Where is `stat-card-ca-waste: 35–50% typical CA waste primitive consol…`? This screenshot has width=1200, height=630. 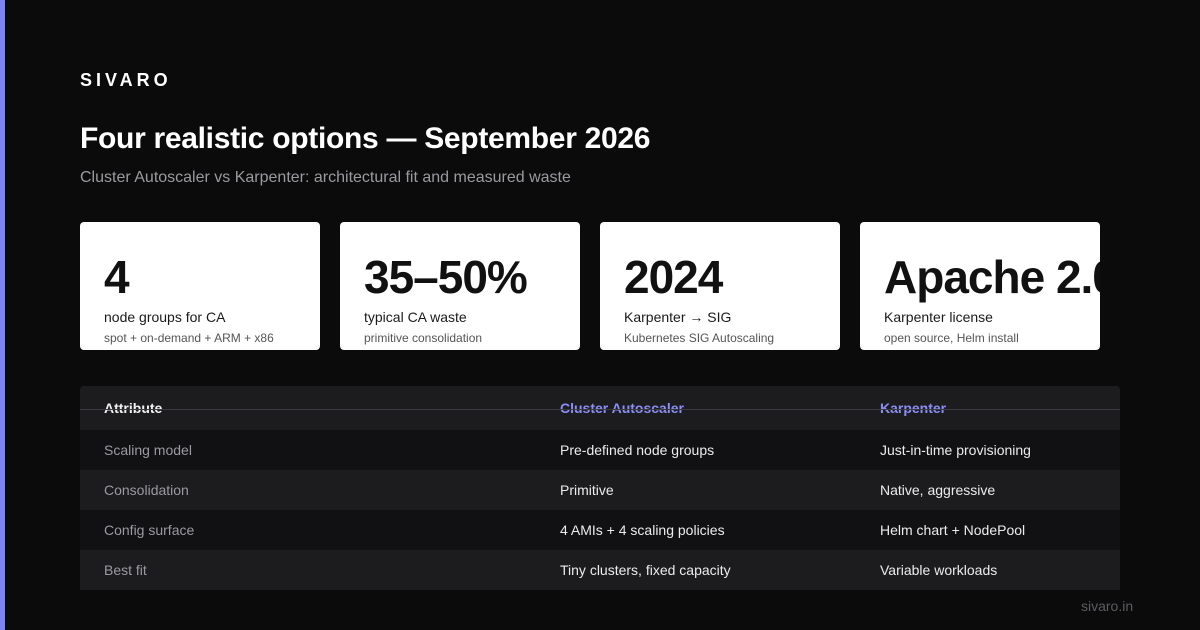
stat-card-ca-waste: 35–50% typical CA waste primitive consol… is located at coordinates (460, 286).